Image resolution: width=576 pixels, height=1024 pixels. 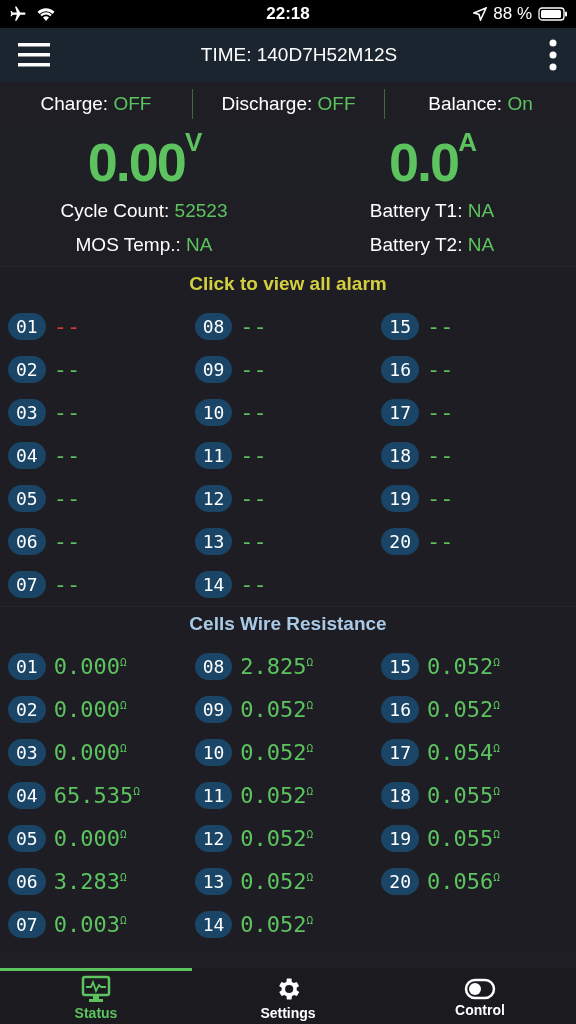 What do you see at coordinates (96, 104) in the screenshot?
I see `switch-status: Charge: OFF` at bounding box center [96, 104].